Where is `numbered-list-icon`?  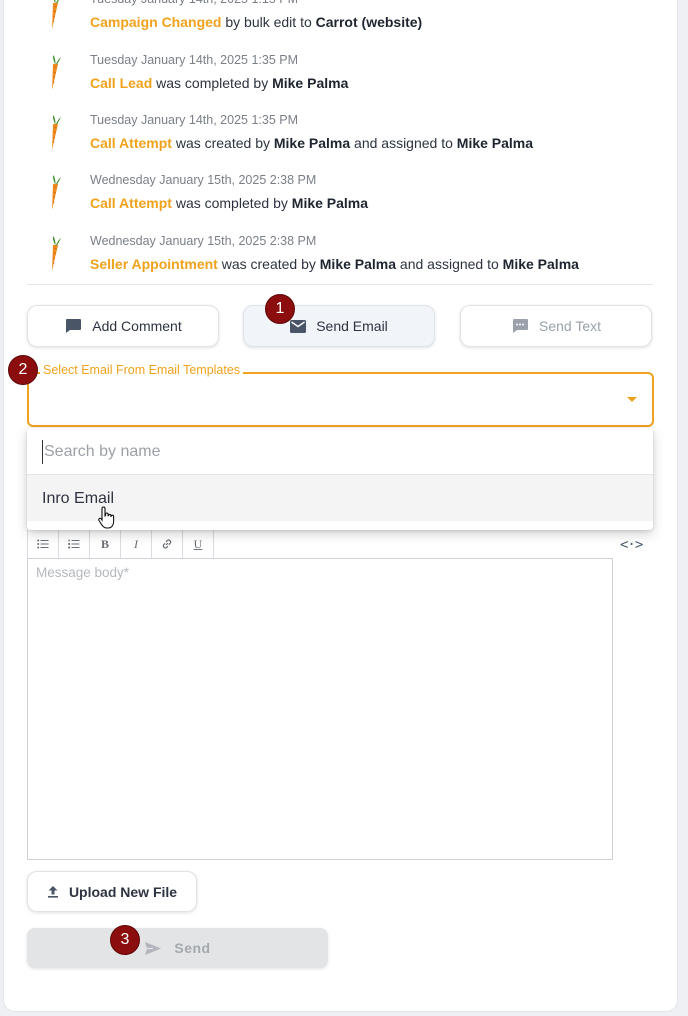 numbered-list-icon is located at coordinates (74, 544).